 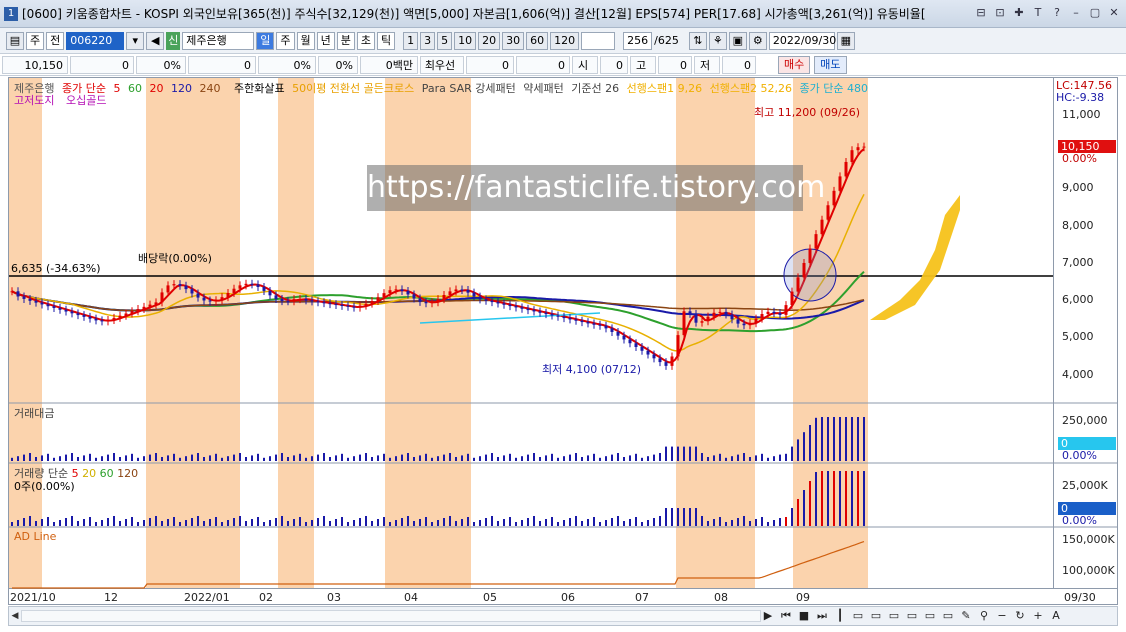 I want to click on zoom-out-icon: −, so click(x=1002, y=616).